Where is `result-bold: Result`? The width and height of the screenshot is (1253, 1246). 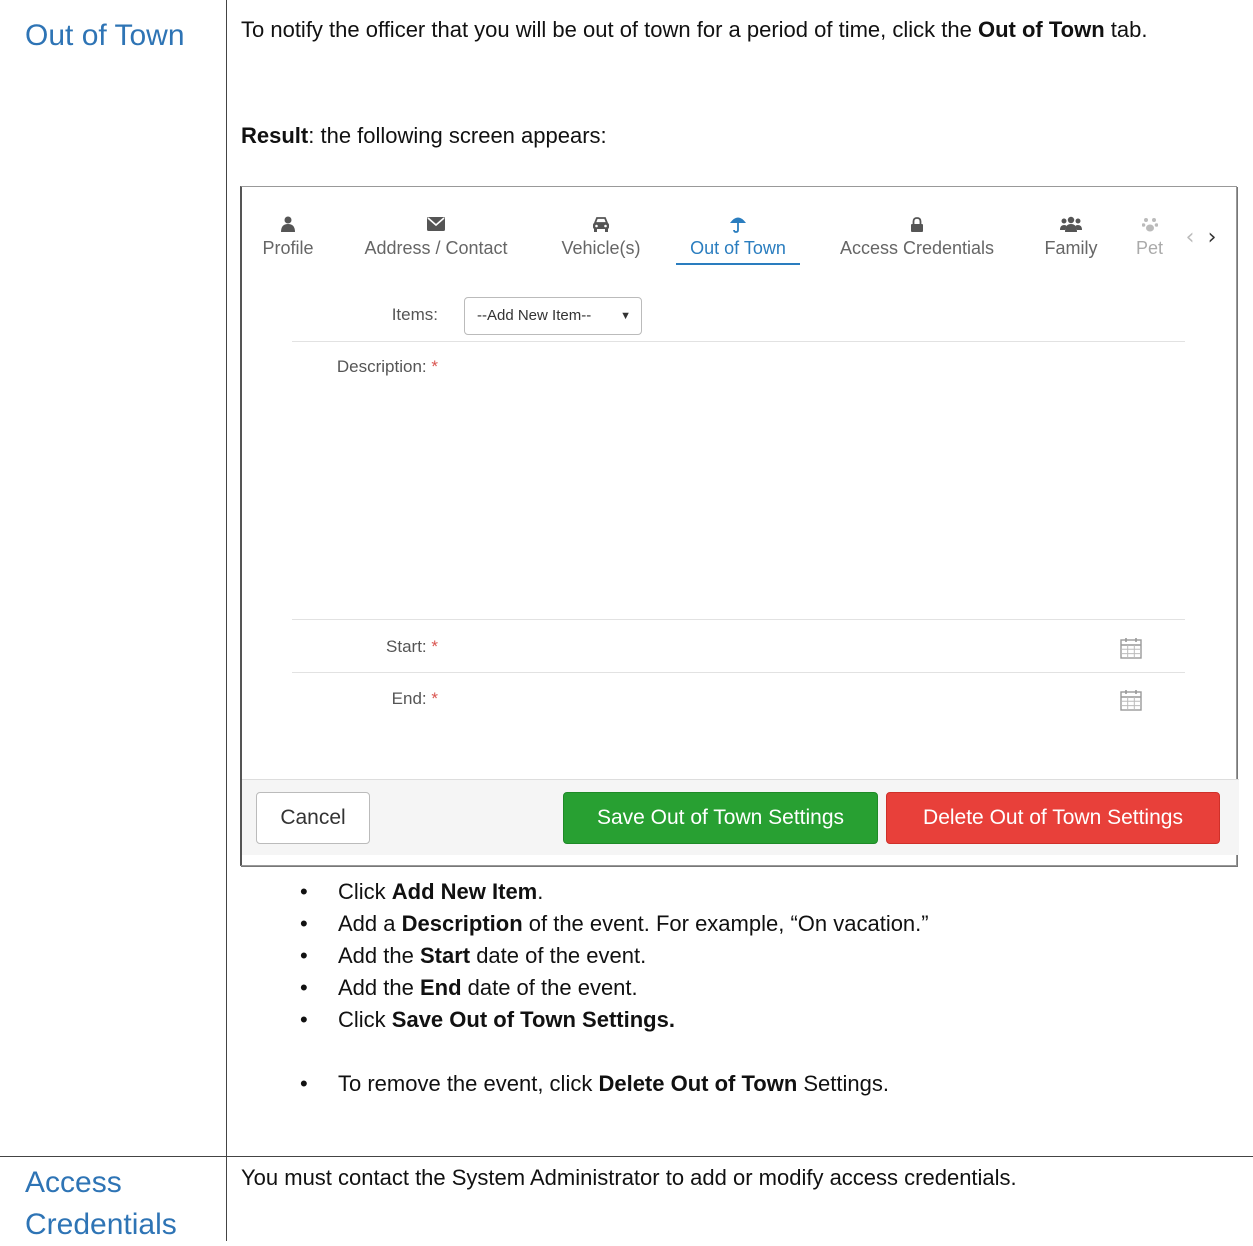
result-bold: Result is located at coordinates (275, 135).